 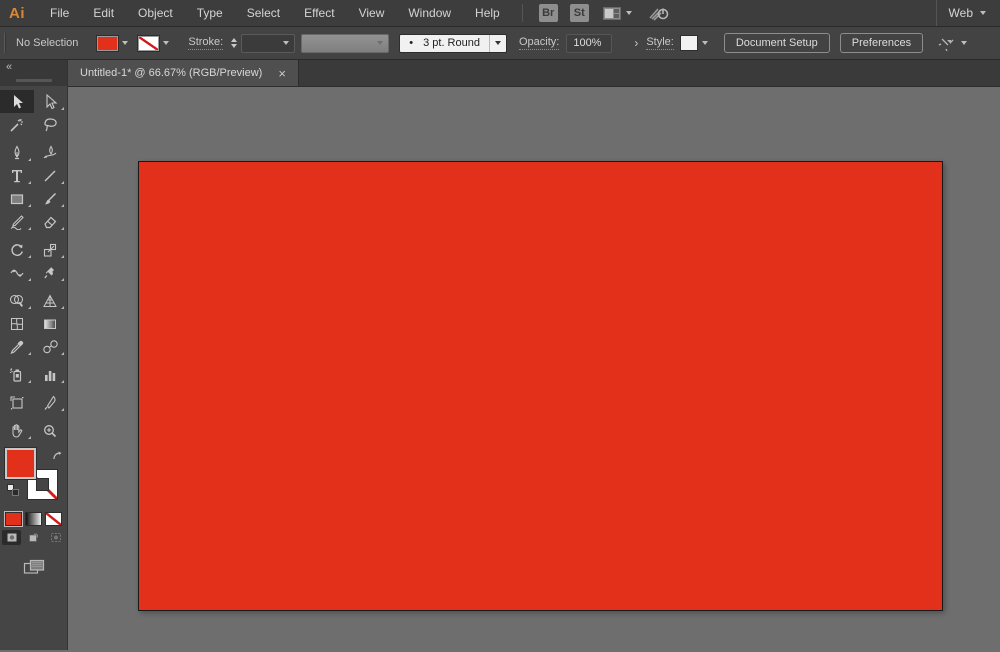 What do you see at coordinates (429, 13) in the screenshot?
I see `menu-window: Window` at bounding box center [429, 13].